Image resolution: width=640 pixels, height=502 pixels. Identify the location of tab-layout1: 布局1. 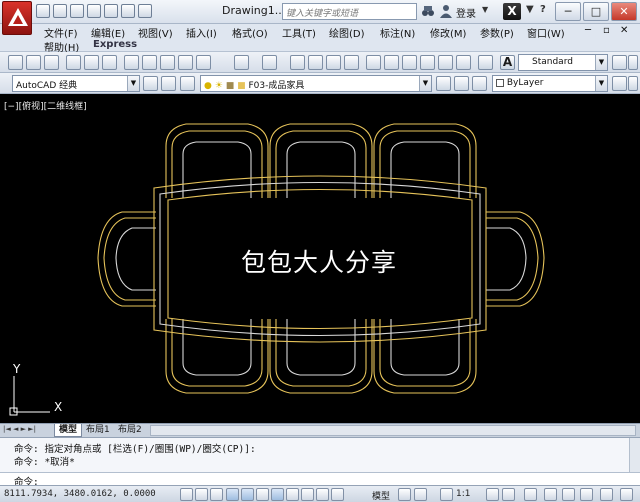
(98, 430).